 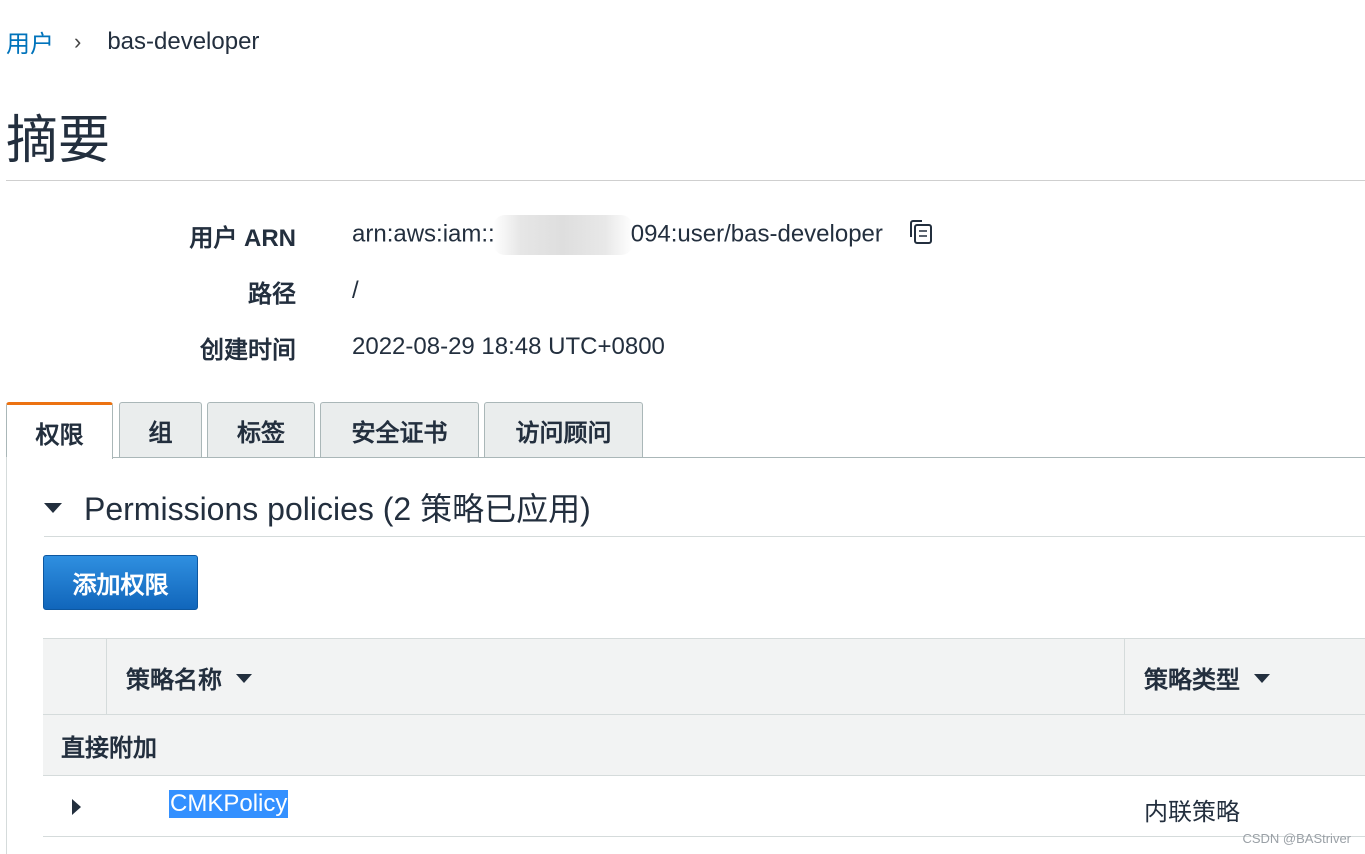 I want to click on tab-tags: 标签, so click(x=261, y=429).